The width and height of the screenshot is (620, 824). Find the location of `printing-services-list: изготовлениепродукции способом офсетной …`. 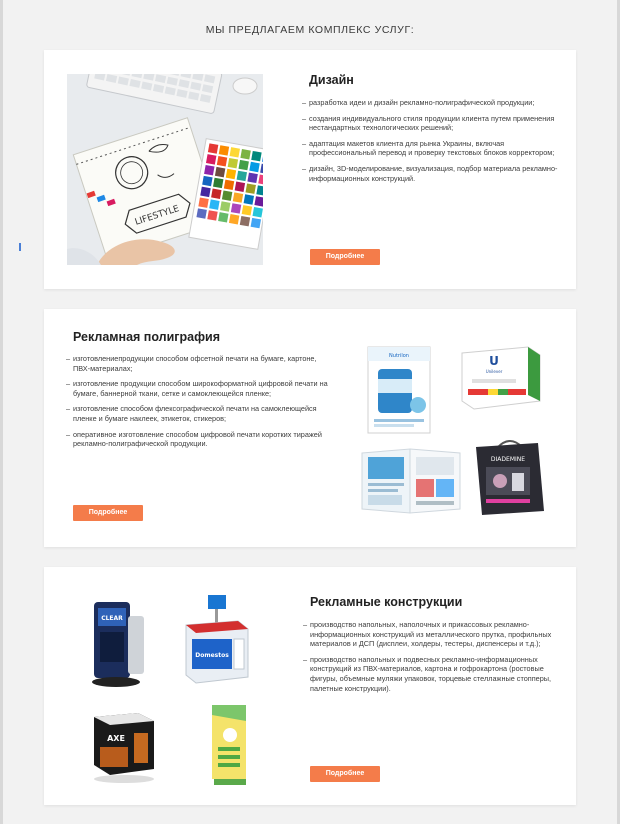

printing-services-list: изготовлениепродукции способом офсетной … is located at coordinates (197, 404).